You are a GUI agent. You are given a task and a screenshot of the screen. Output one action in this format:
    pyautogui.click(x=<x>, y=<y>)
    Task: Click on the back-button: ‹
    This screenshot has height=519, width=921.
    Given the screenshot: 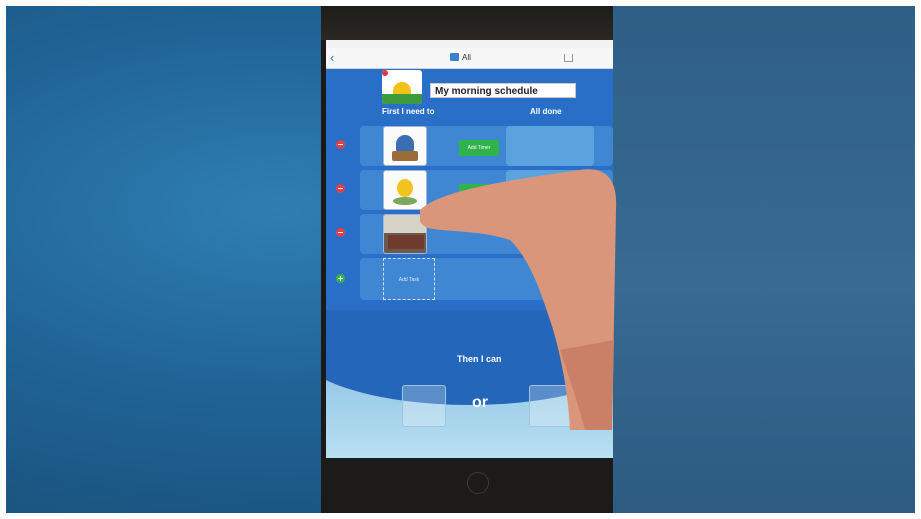 What is the action you would take?
    pyautogui.click(x=332, y=58)
    